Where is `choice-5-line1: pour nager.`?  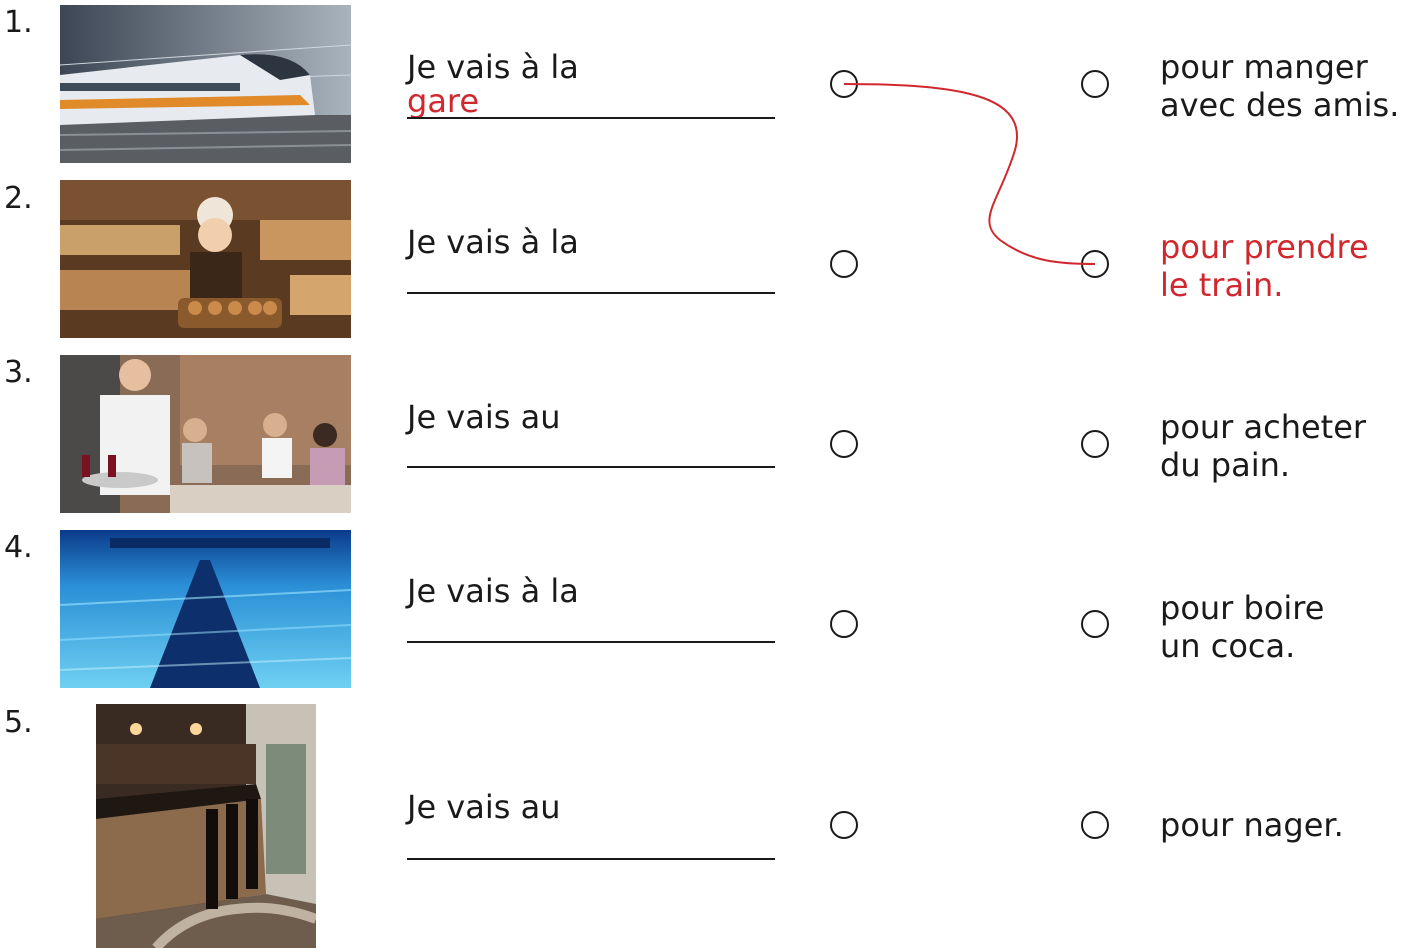 choice-5-line1: pour nager. is located at coordinates (1252, 825).